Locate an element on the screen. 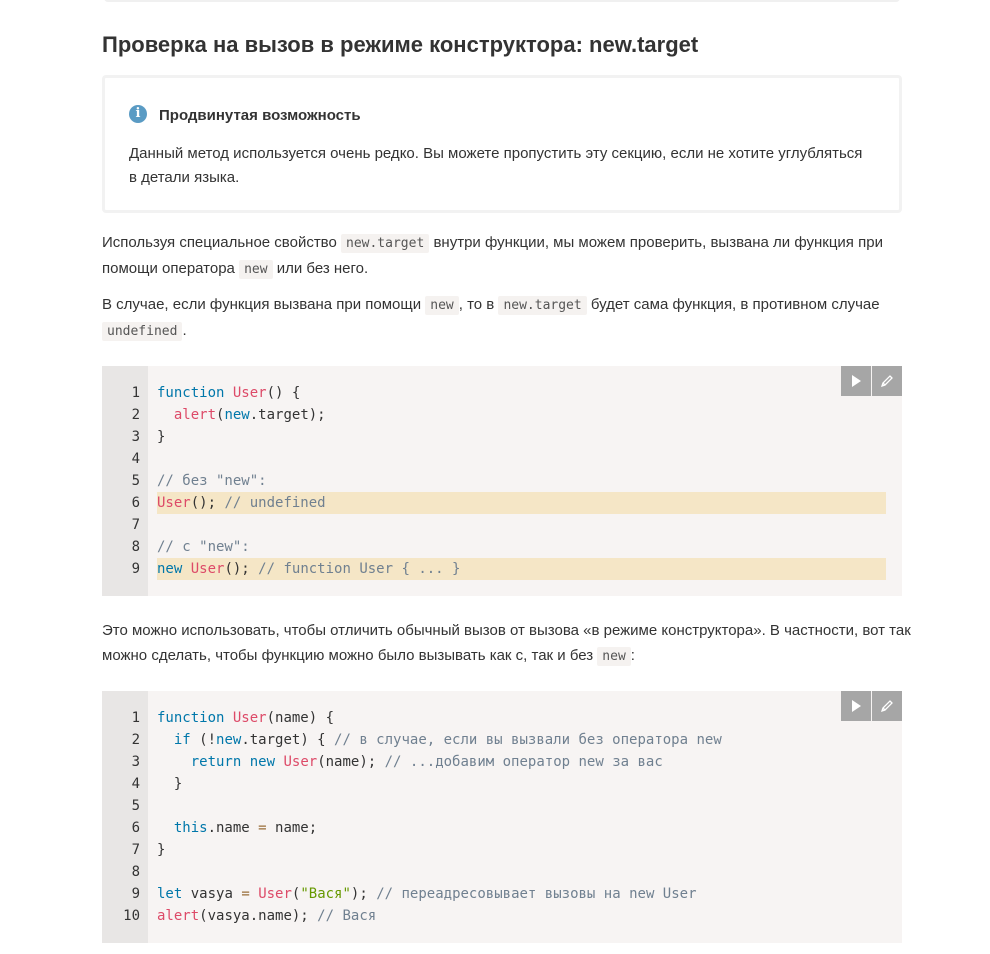 The height and width of the screenshot is (954, 990). code-text: function User(name) { is located at coordinates (246, 718).